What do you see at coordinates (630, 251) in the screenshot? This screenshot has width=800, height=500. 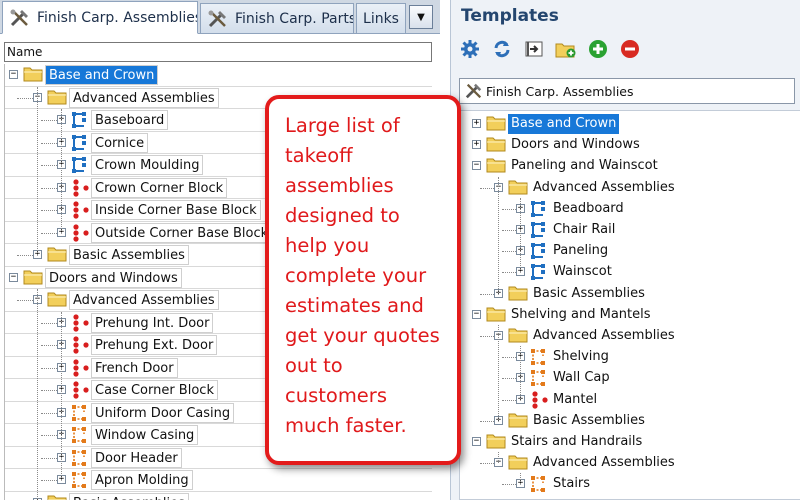 I see `tree-item-row: + Paneling` at bounding box center [630, 251].